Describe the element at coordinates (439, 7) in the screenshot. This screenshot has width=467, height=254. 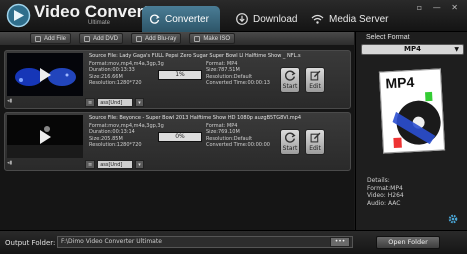
I see `window-controls: ▫ — ✕` at that location.